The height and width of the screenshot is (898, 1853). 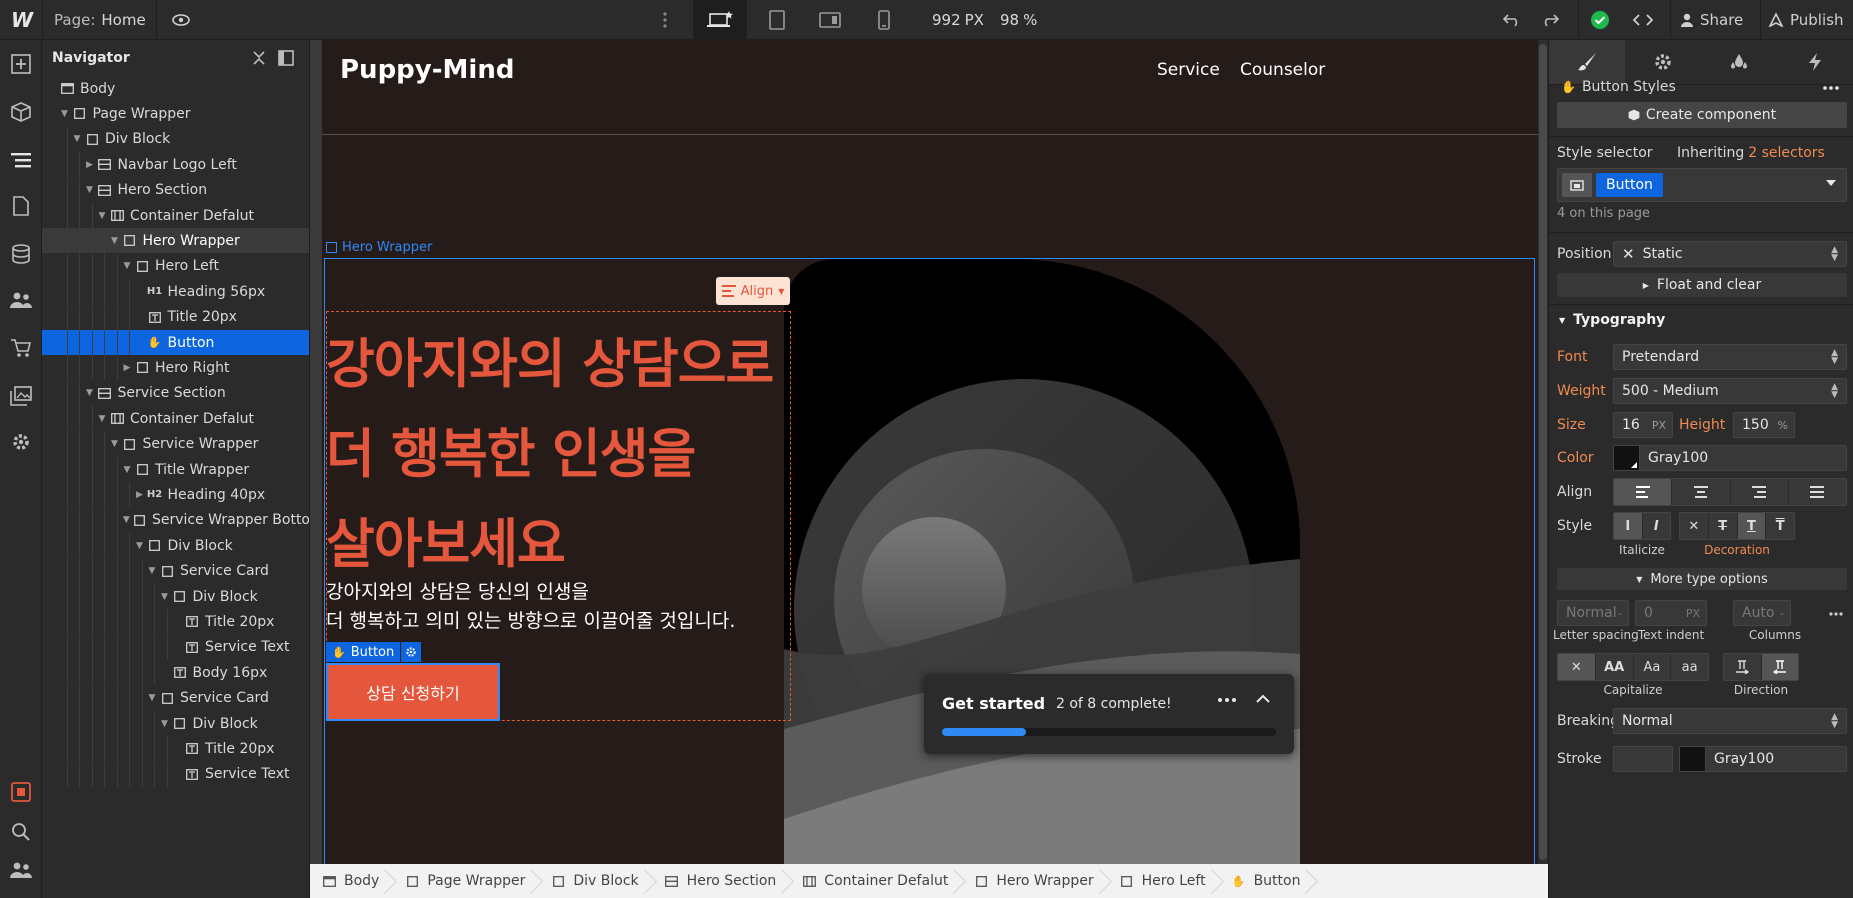 I want to click on navigator-item: Service Text, so click(x=175, y=774).